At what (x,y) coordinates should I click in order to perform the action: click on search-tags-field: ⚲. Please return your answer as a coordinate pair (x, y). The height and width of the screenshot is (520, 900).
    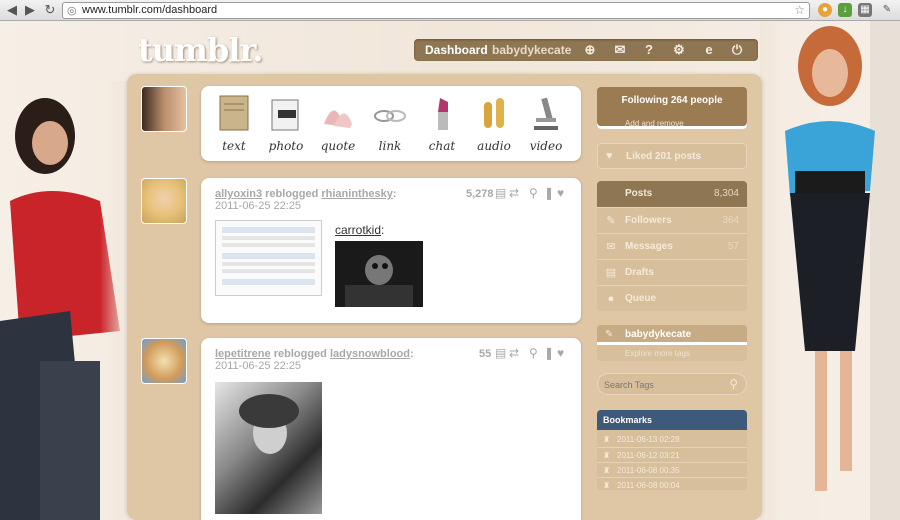
    Looking at the image, I should click on (672, 384).